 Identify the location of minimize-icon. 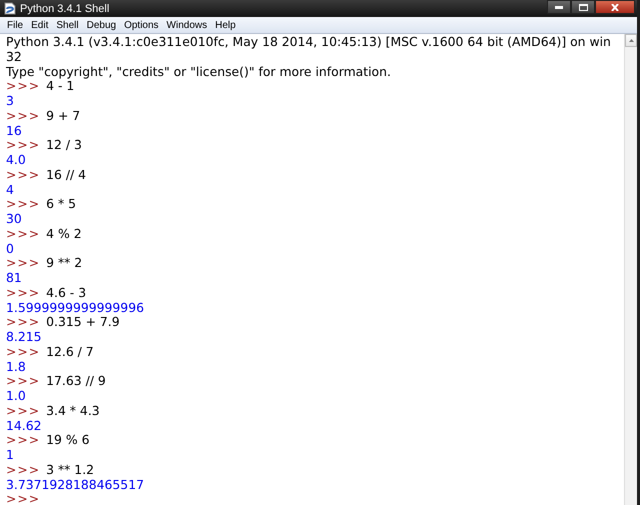
(559, 7).